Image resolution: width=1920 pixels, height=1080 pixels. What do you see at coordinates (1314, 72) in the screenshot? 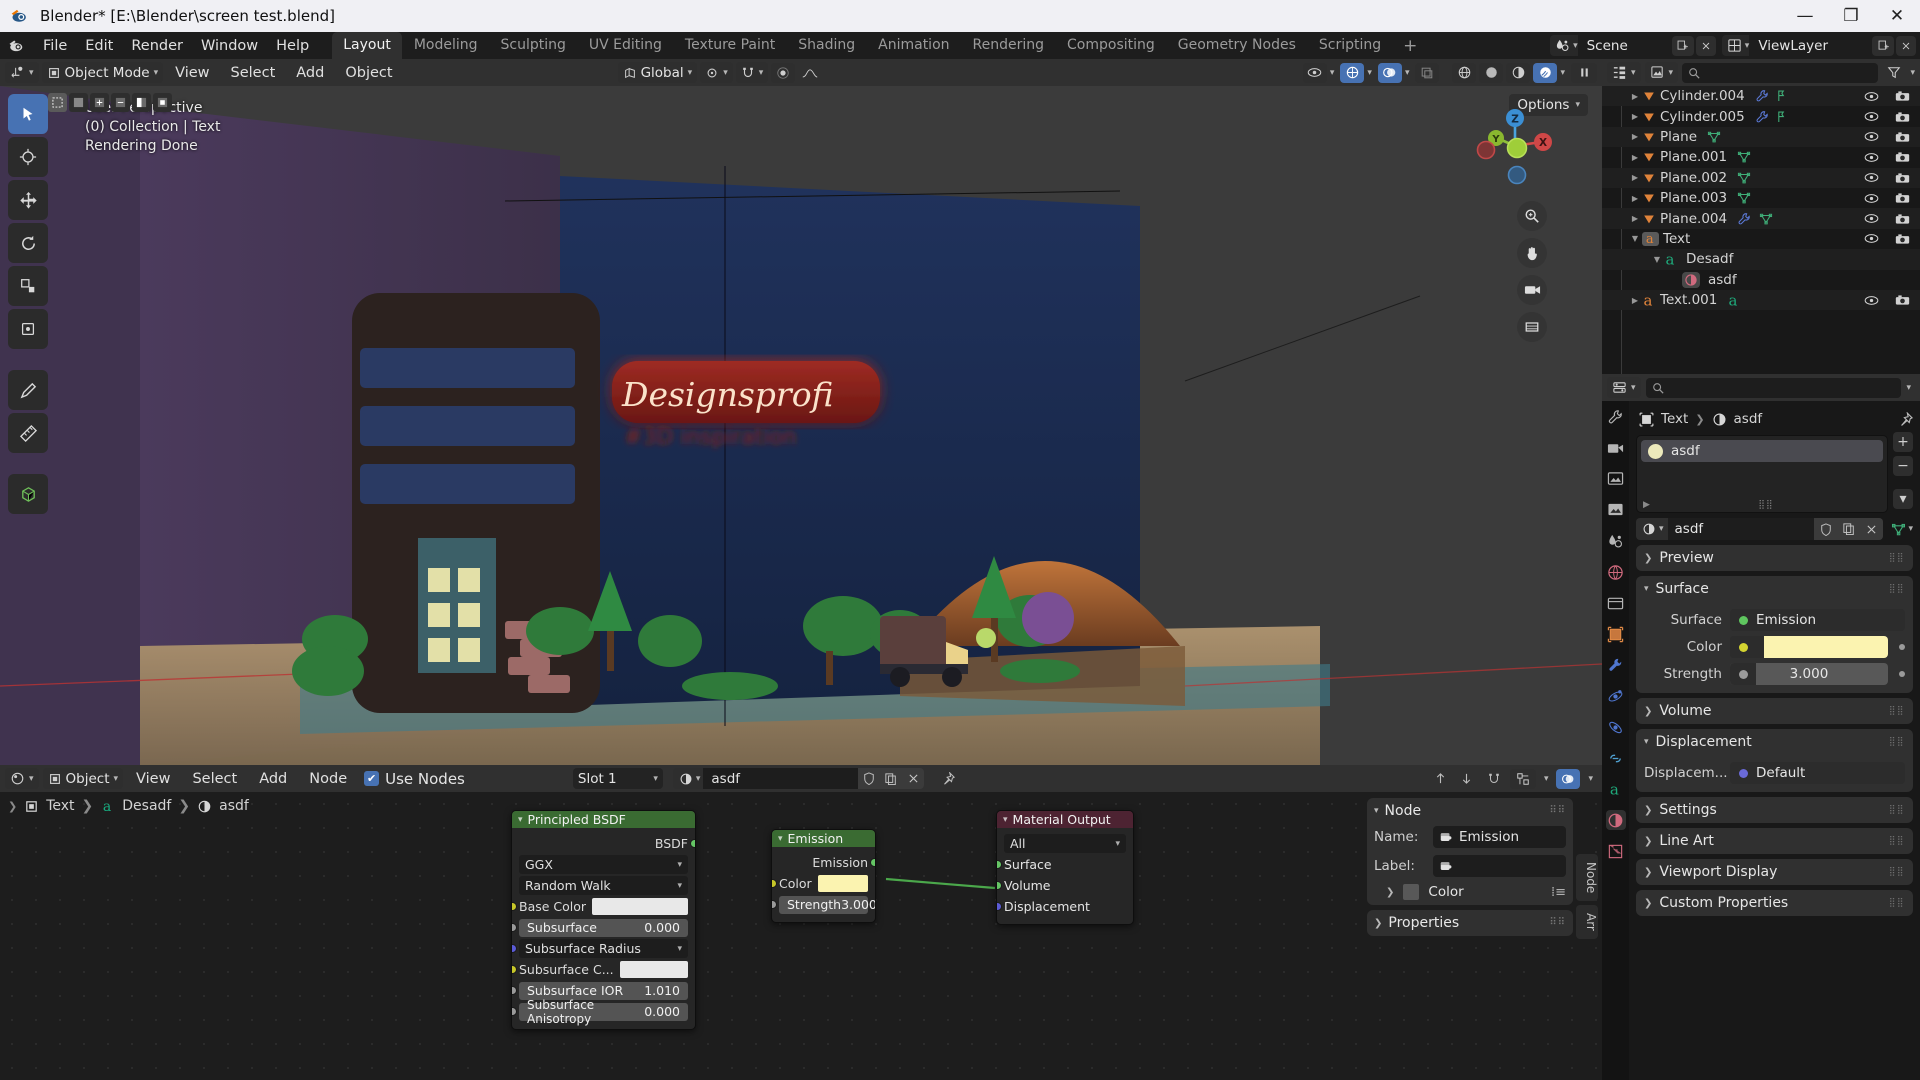
I see `visibility-selector` at bounding box center [1314, 72].